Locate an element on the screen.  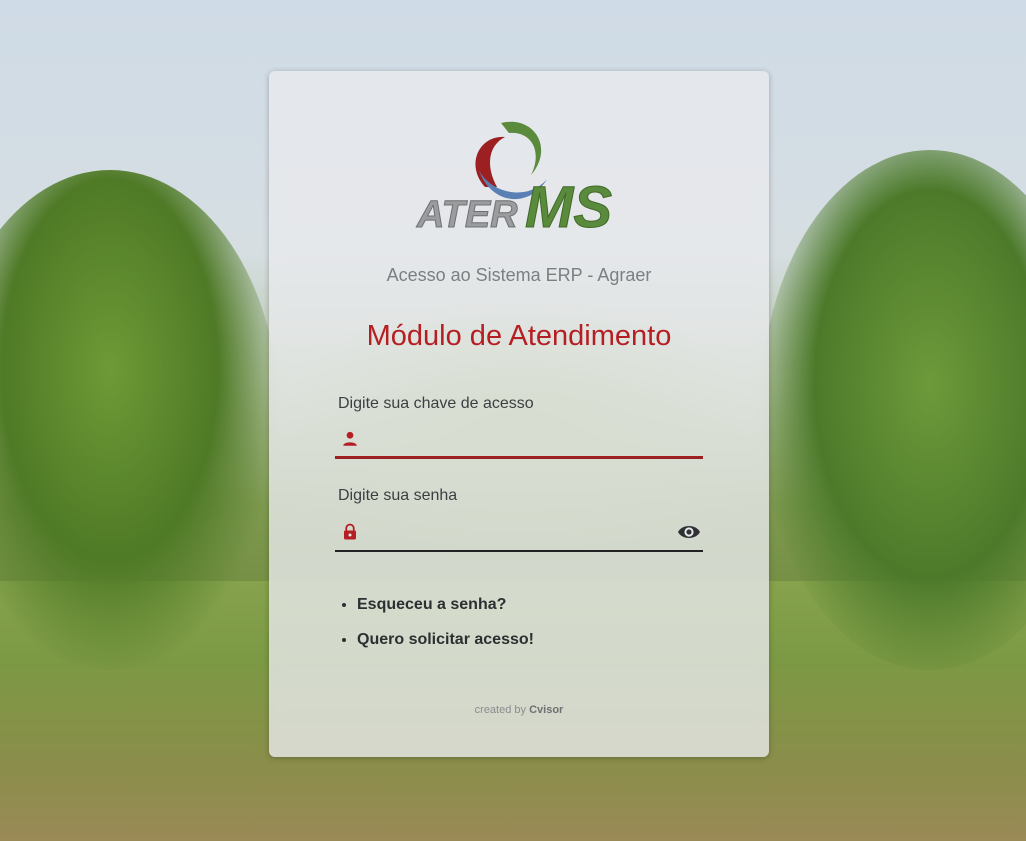
password-input is located at coordinates (516, 533).